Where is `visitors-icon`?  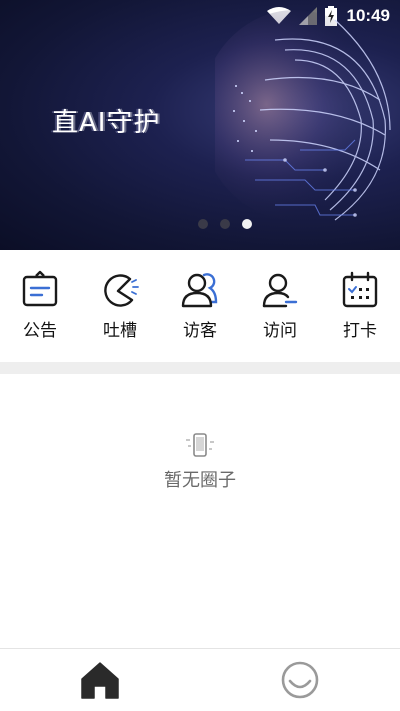 visitors-icon is located at coordinates (199, 290).